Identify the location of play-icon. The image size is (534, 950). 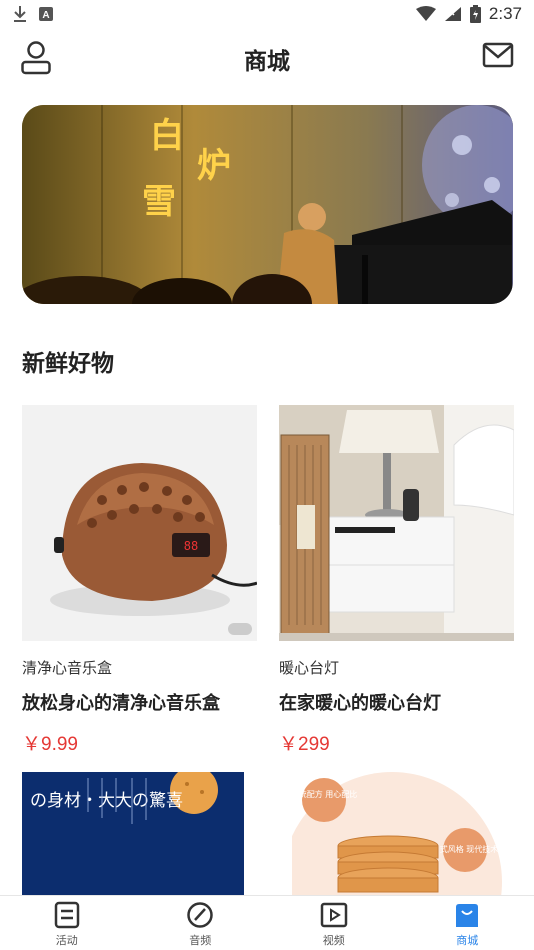
(333, 915).